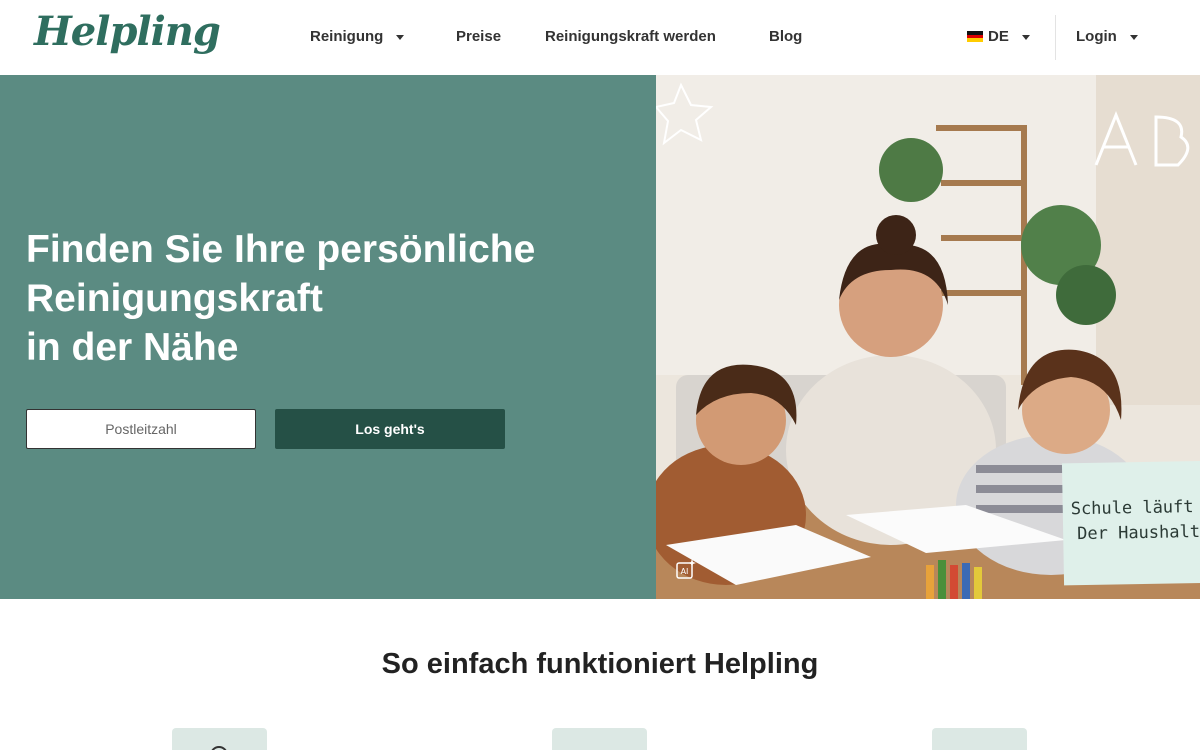 The image size is (1200, 750). I want to click on nav-preise-label: Preise, so click(479, 36).